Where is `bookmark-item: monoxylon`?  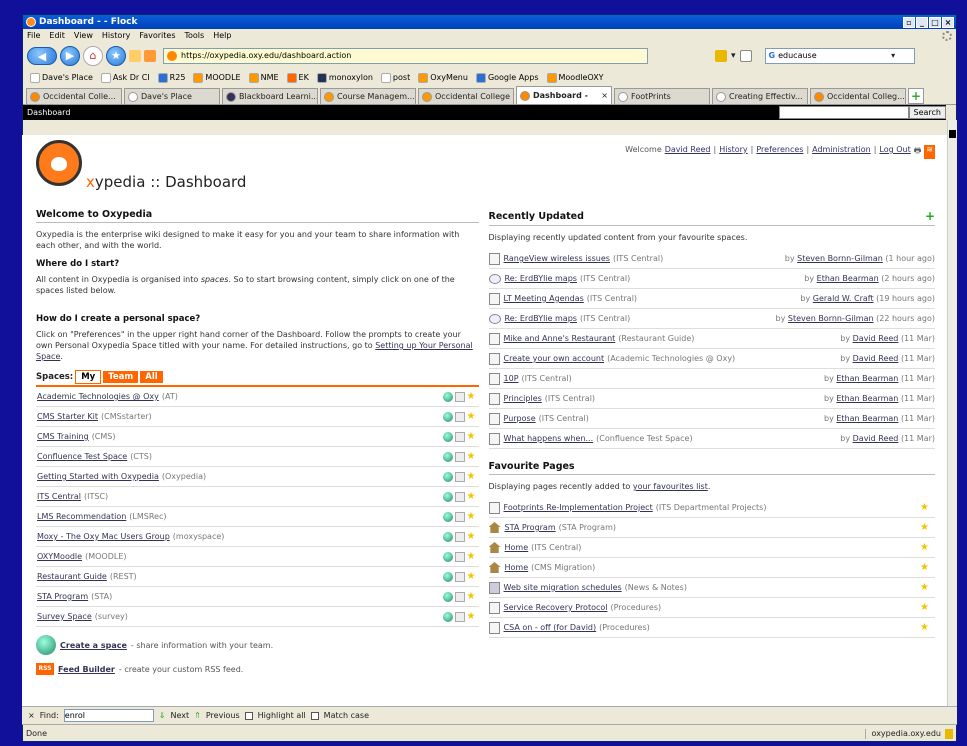 bookmark-item: monoxylon is located at coordinates (345, 77).